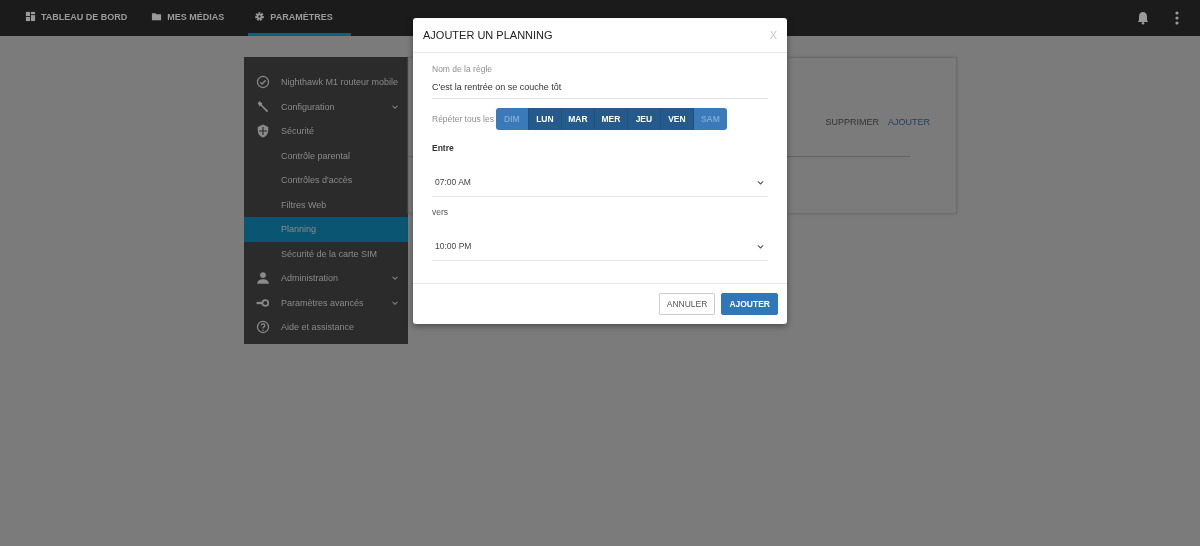 The width and height of the screenshot is (1200, 546). Describe the element at coordinates (194, 18) in the screenshot. I see `nav-tab: MES MÉDIAS` at that location.